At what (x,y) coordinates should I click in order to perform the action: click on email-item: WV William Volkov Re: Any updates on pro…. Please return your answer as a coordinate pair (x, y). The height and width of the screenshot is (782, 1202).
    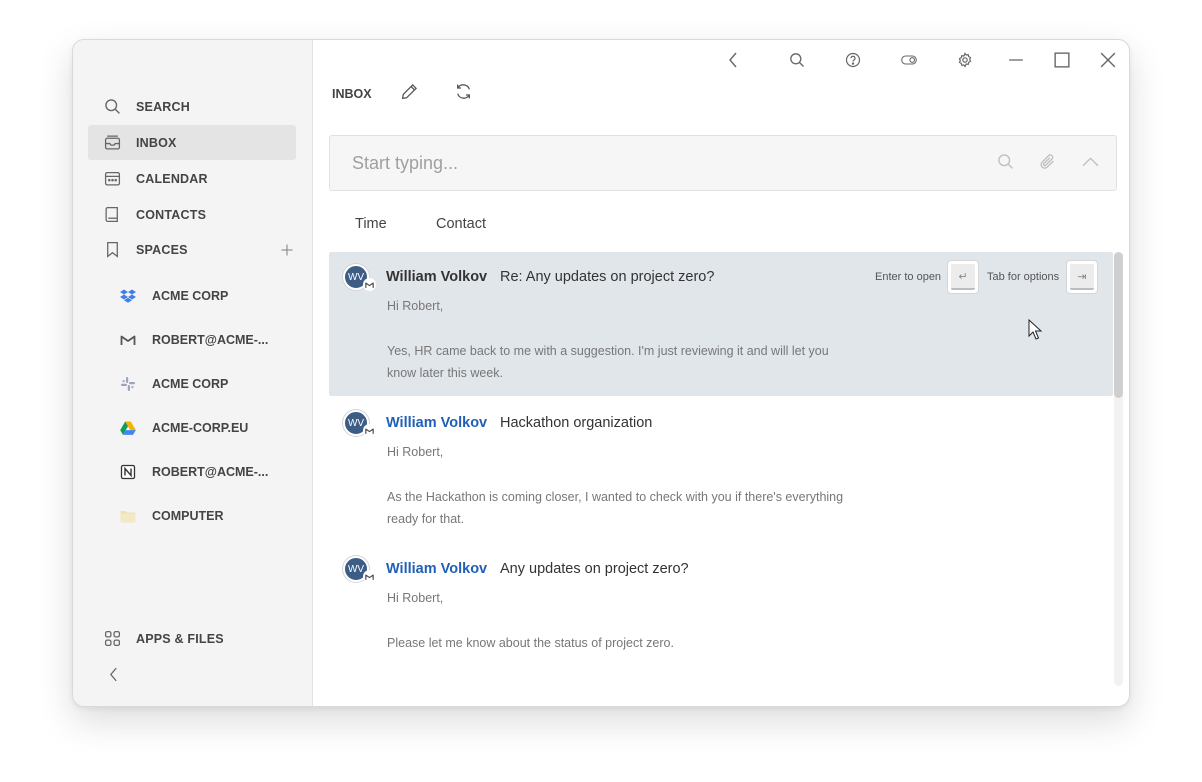
    Looking at the image, I should click on (721, 324).